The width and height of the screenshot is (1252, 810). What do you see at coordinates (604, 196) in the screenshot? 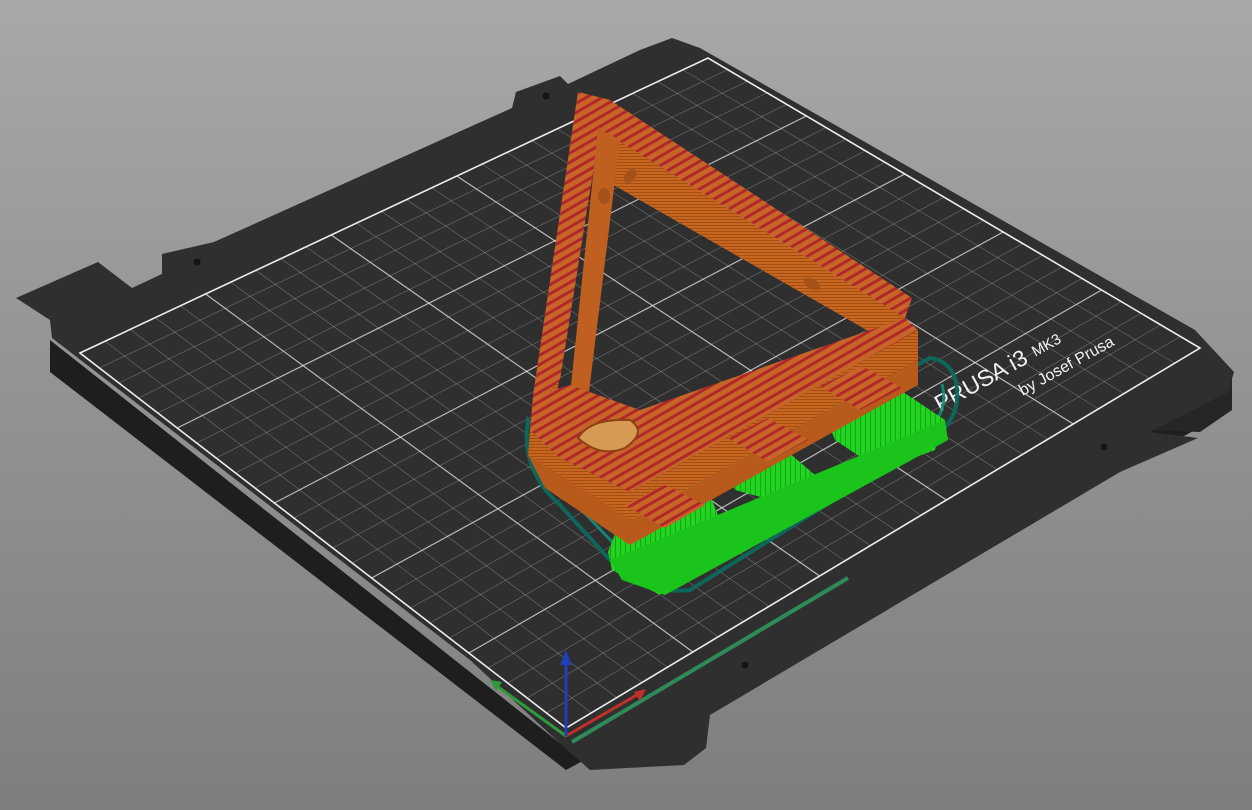
I see `part-mount-hole` at bounding box center [604, 196].